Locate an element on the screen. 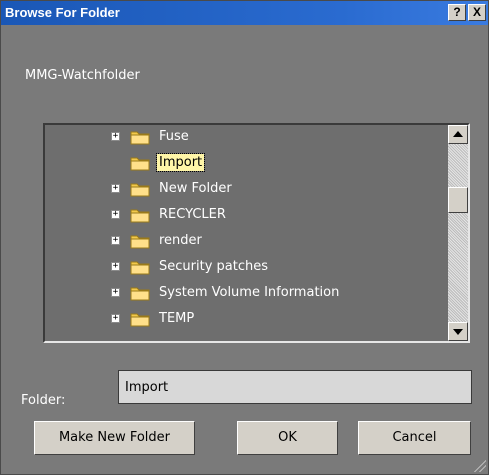  tree-item-label: Import is located at coordinates (180, 162).